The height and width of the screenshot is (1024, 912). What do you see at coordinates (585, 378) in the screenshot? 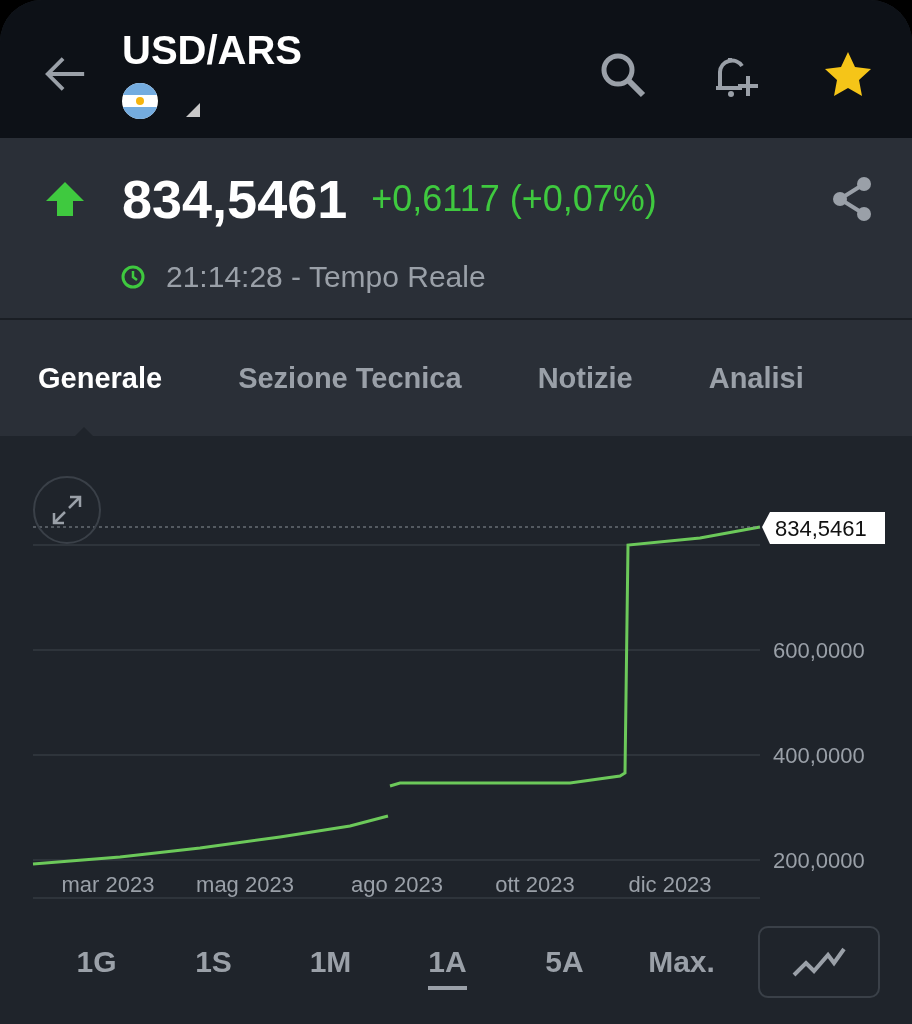
I see `section-tab: Notizie` at bounding box center [585, 378].